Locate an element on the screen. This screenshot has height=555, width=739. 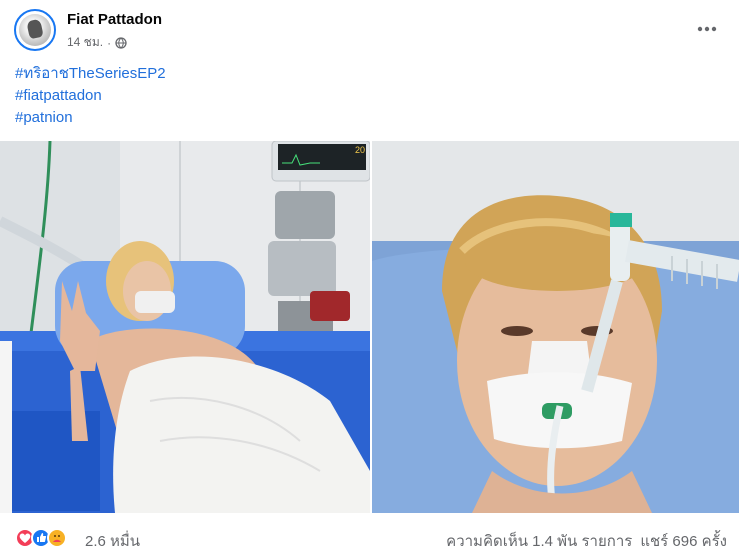
monitor-reading: 20 is located at coordinates (360, 150).